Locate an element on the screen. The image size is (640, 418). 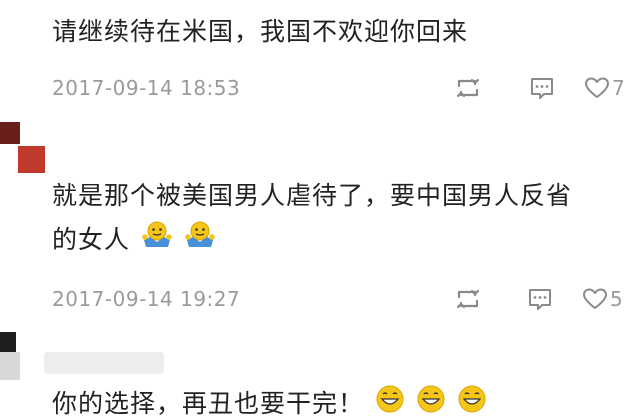
comment-2-text-line1: 就是那个被美国男人虐待了，要中国男人反省 is located at coordinates (312, 195).